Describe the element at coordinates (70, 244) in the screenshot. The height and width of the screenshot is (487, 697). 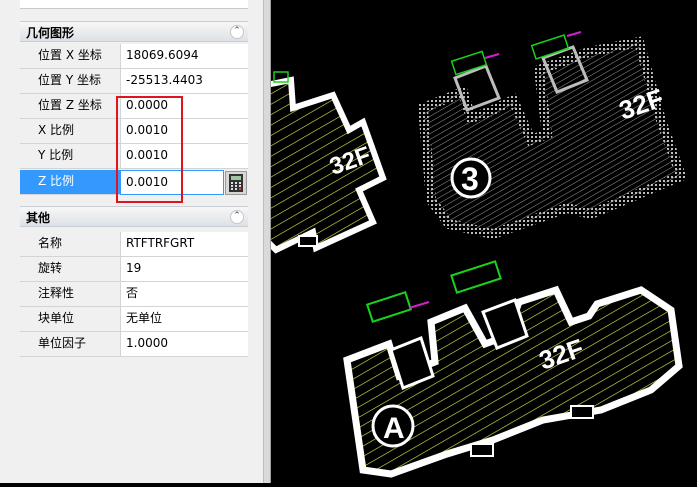
I see `prop-label: 名称` at that location.